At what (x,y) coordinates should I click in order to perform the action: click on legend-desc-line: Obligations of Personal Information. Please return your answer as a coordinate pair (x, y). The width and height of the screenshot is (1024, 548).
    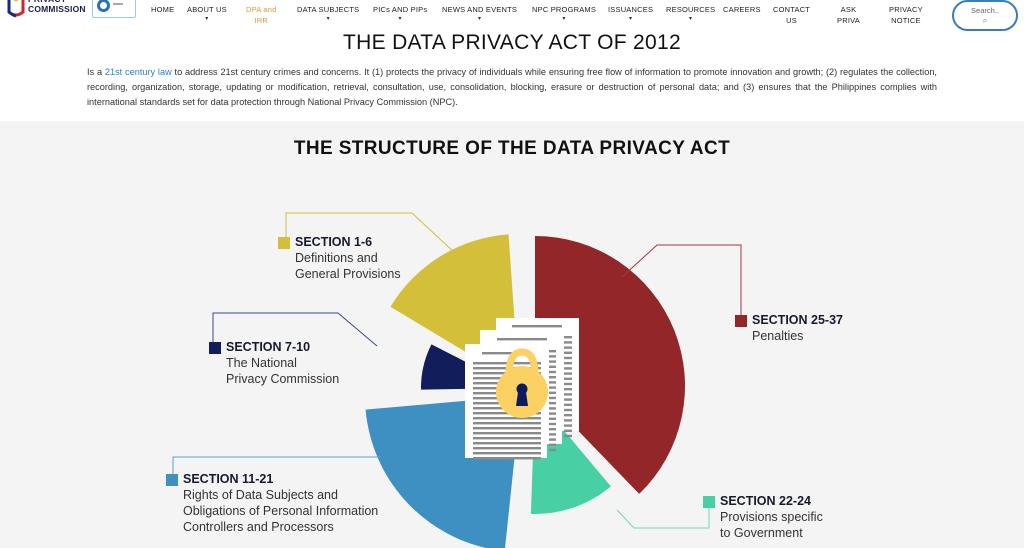
    Looking at the image, I should click on (281, 511).